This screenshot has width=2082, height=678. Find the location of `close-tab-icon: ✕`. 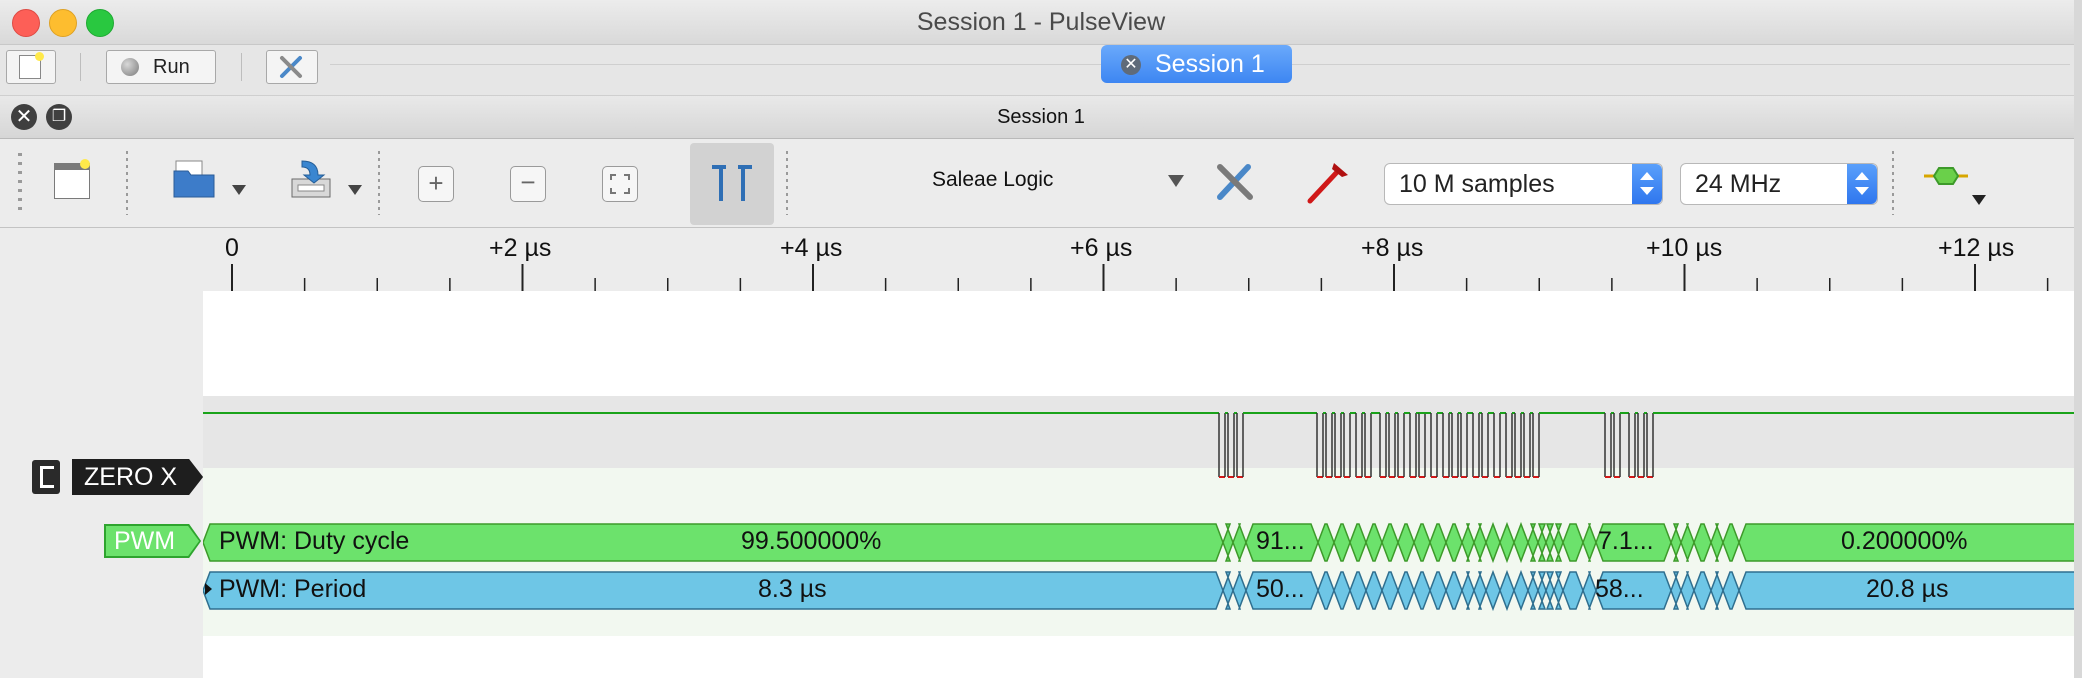

close-tab-icon: ✕ is located at coordinates (1131, 65).